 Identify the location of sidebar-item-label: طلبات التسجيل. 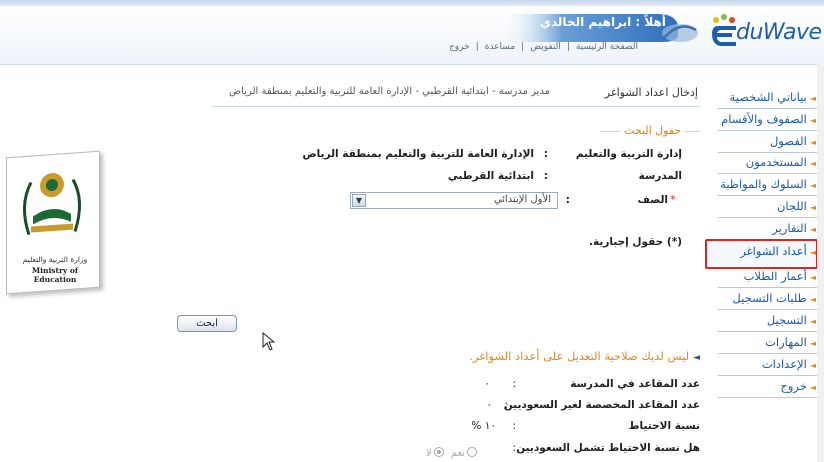
(769, 298).